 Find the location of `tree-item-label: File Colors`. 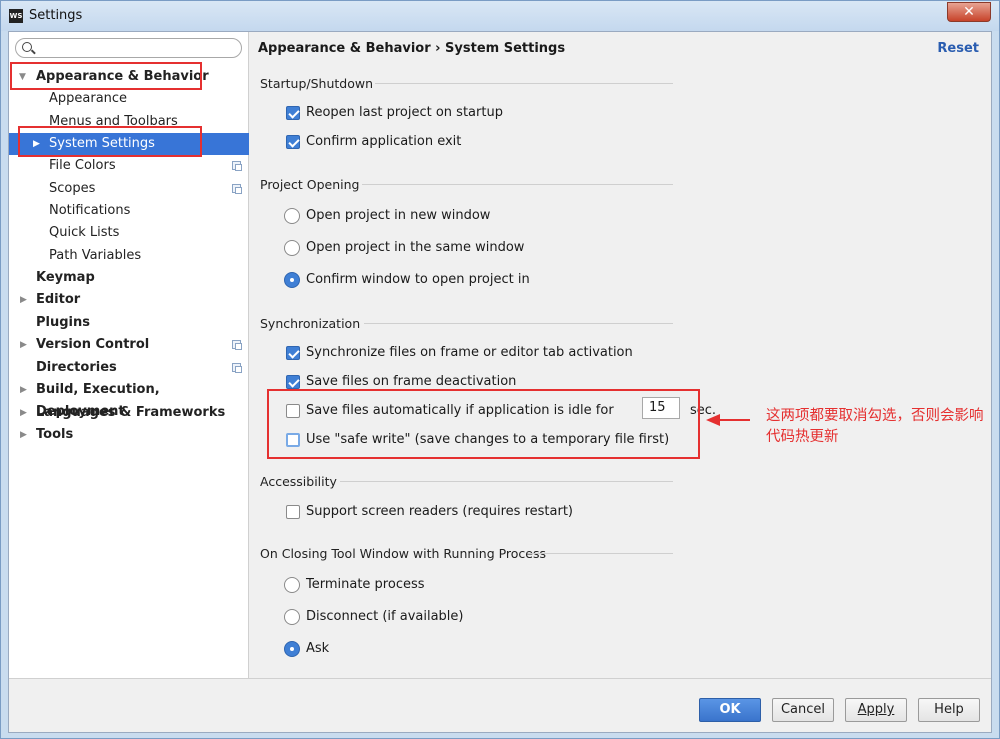

tree-item-label: File Colors is located at coordinates (82, 165).